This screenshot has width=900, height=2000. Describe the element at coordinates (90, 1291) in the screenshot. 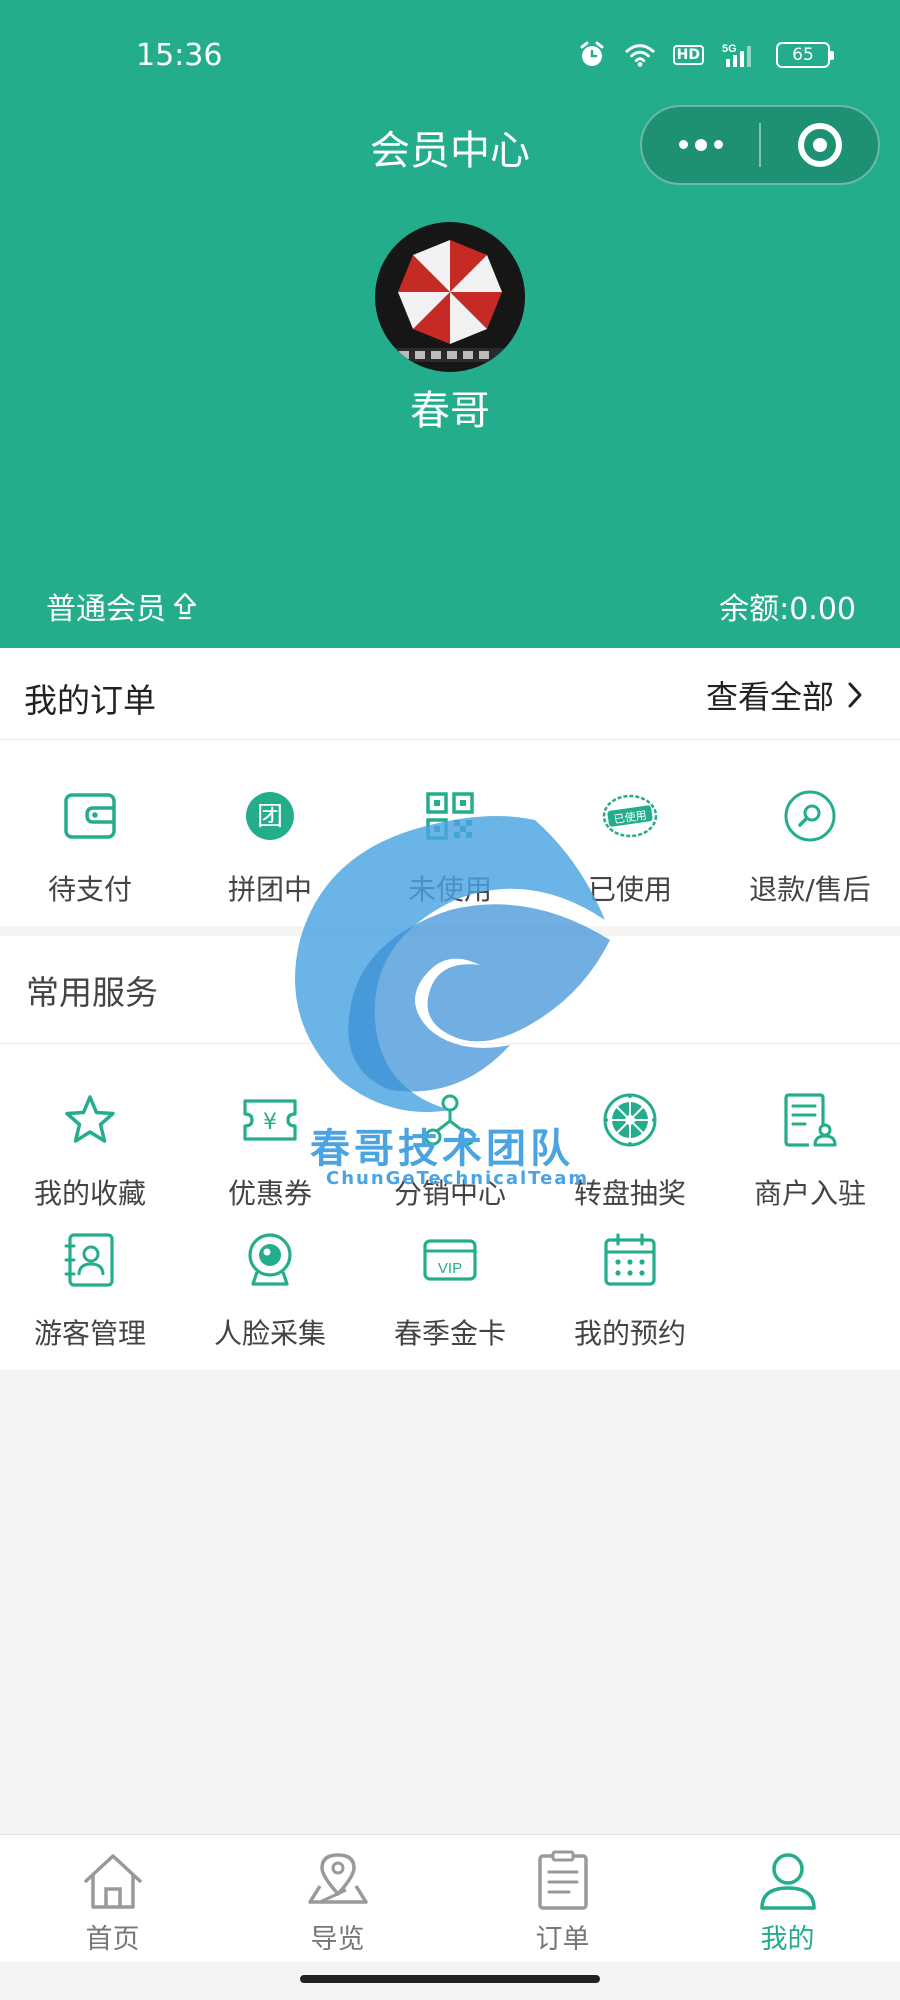

I see `service-visitor-management: 游客管理` at that location.